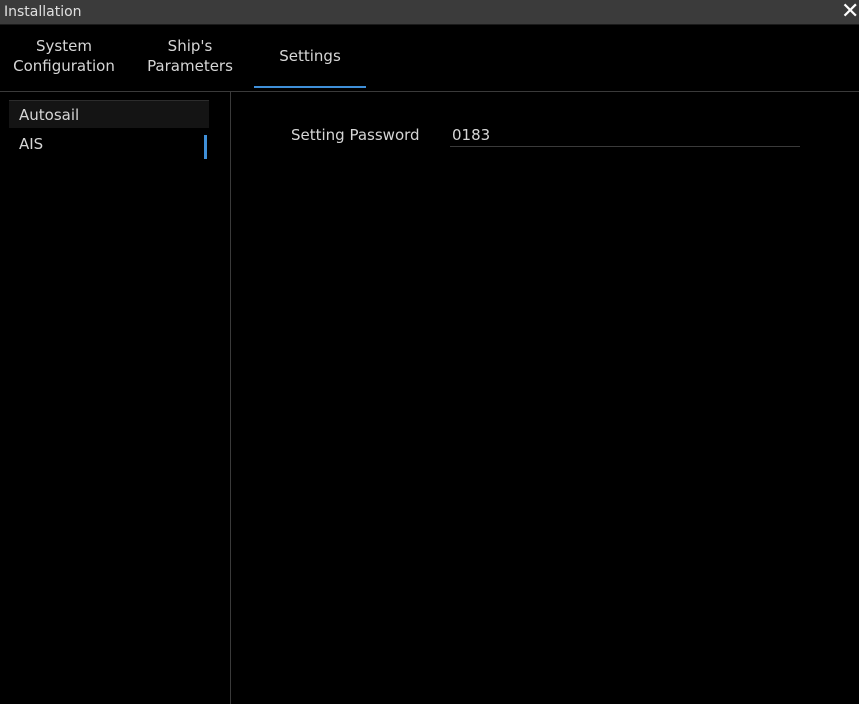 The image size is (859, 704). I want to click on tab-system-configuration: System Configuration, so click(64, 56).